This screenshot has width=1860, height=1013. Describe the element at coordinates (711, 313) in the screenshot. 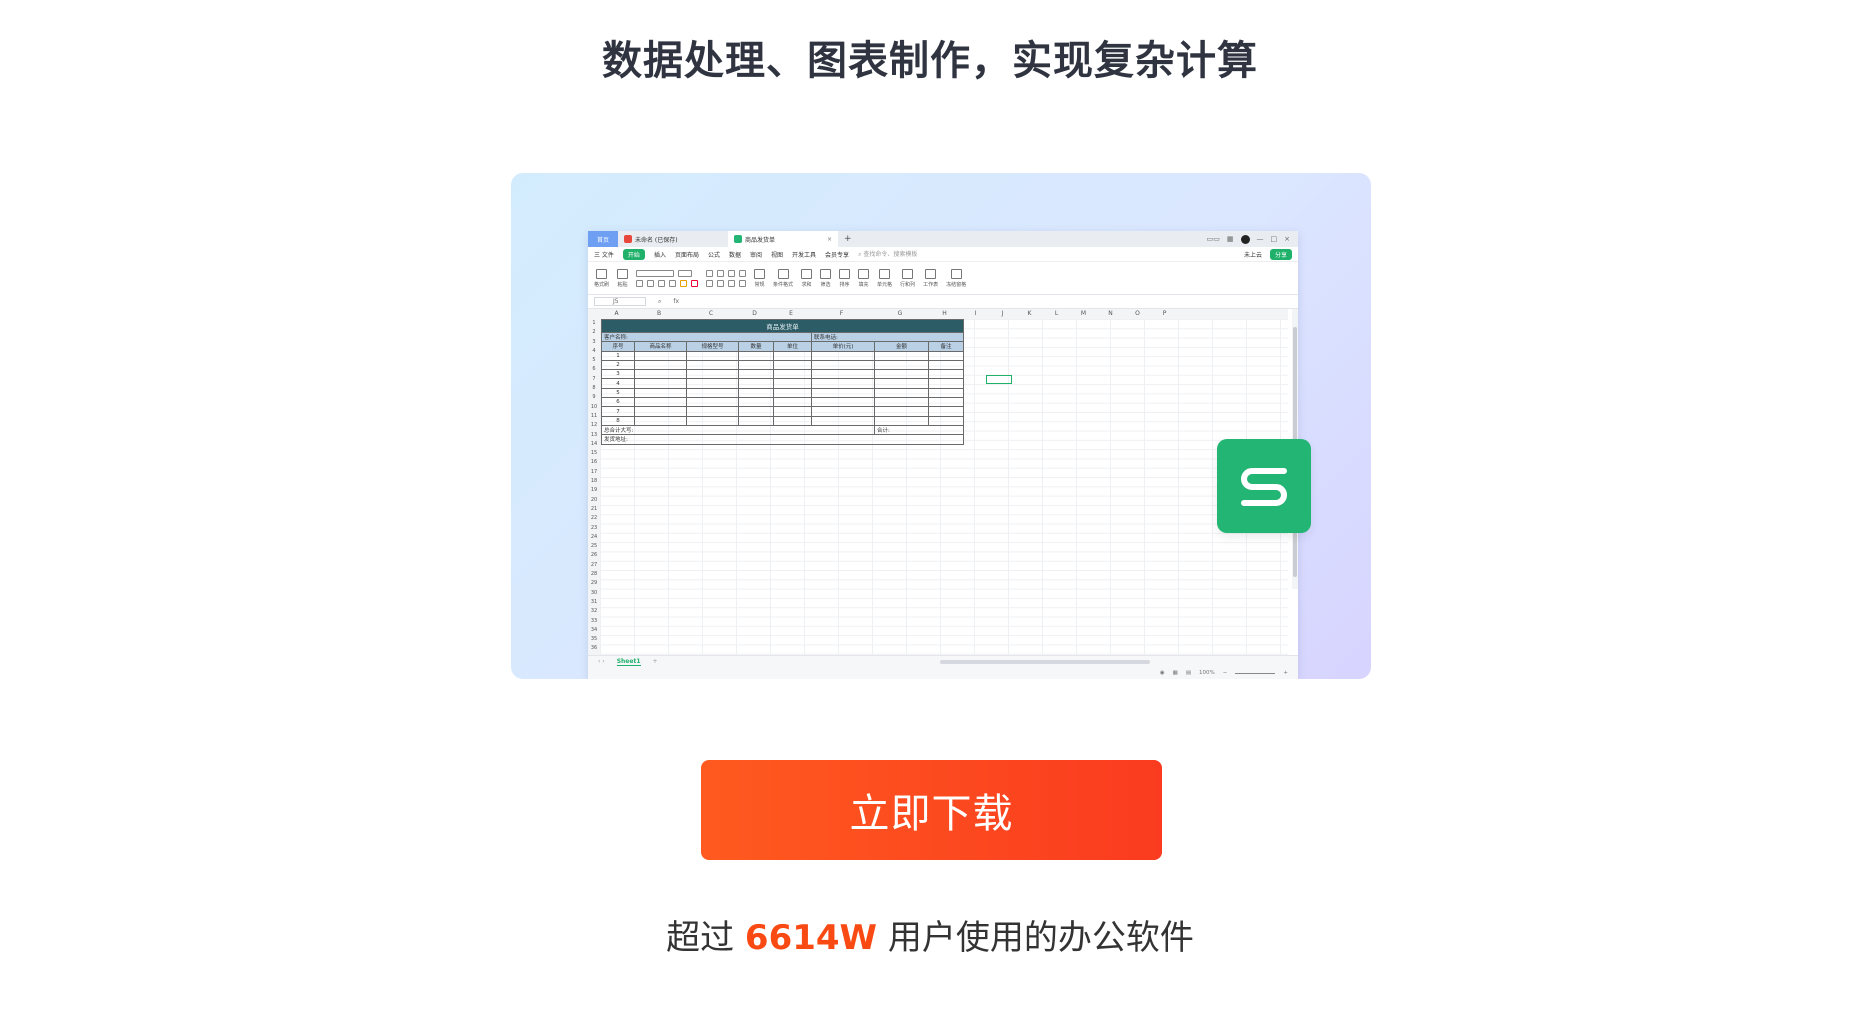

I see `column-header: C` at that location.